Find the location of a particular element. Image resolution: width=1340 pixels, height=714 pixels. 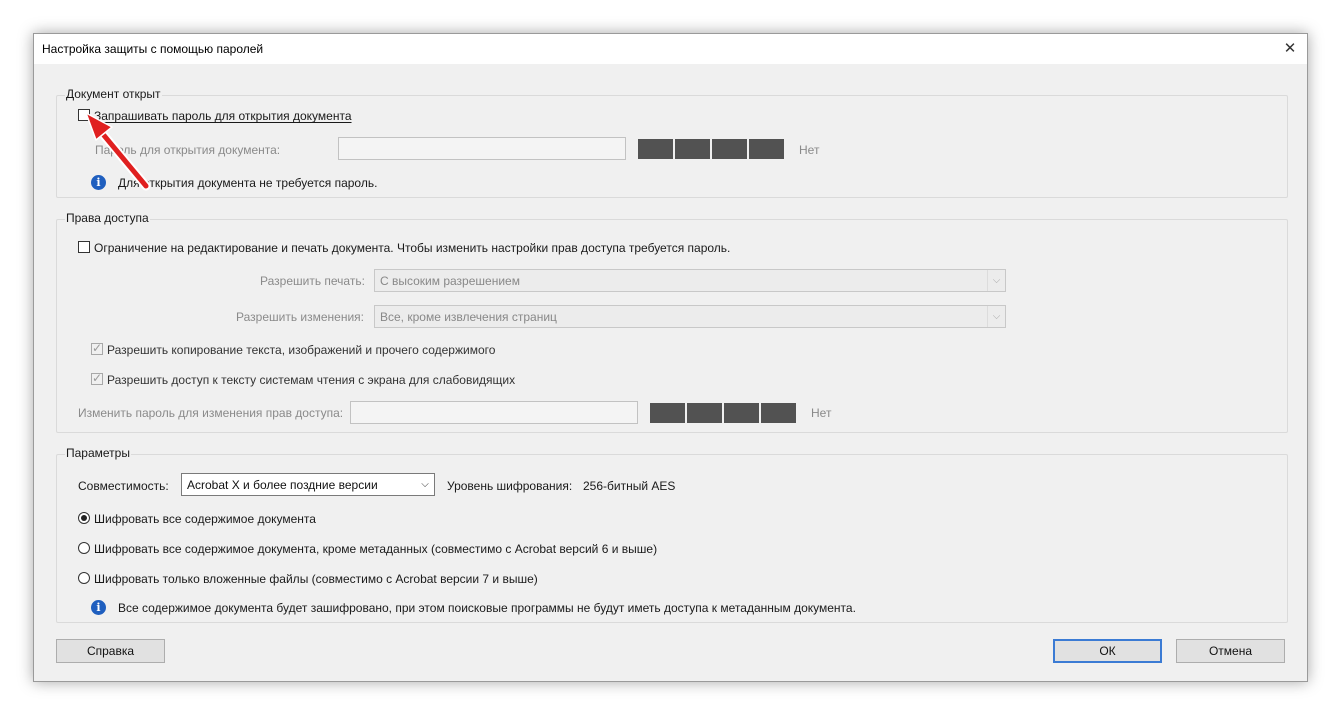

encryption-level-value: 256-битный AES is located at coordinates (629, 486).